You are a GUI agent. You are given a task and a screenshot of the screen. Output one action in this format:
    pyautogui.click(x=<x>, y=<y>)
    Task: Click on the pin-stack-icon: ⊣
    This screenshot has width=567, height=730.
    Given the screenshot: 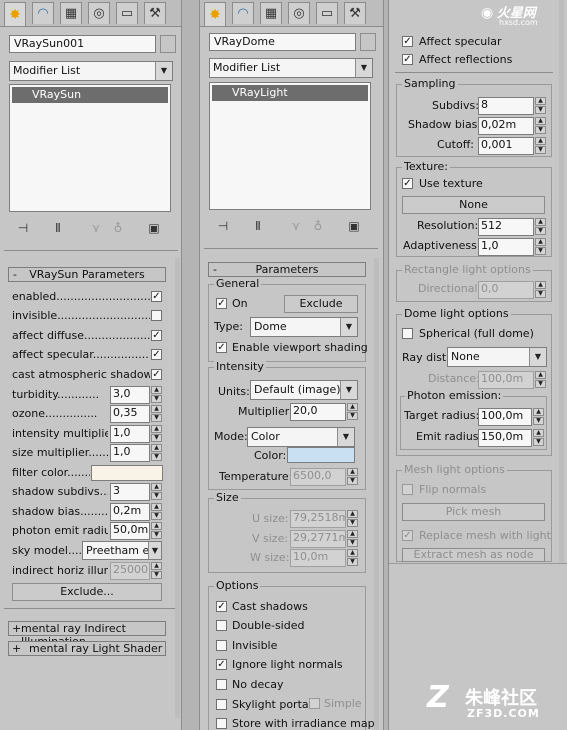 What is the action you would take?
    pyautogui.click(x=223, y=226)
    